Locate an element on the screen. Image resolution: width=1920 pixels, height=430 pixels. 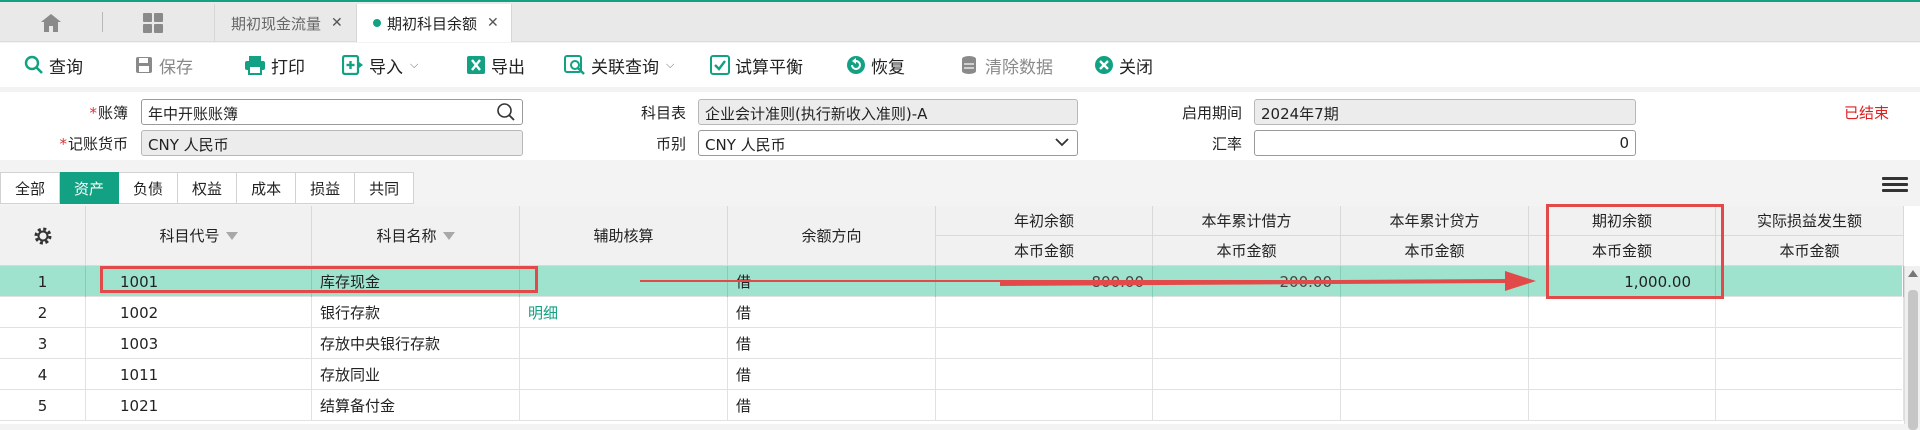
table-row: 1 1001 库存现金 借 800.00 200.00 1,000.00 is located at coordinates (952, 281).